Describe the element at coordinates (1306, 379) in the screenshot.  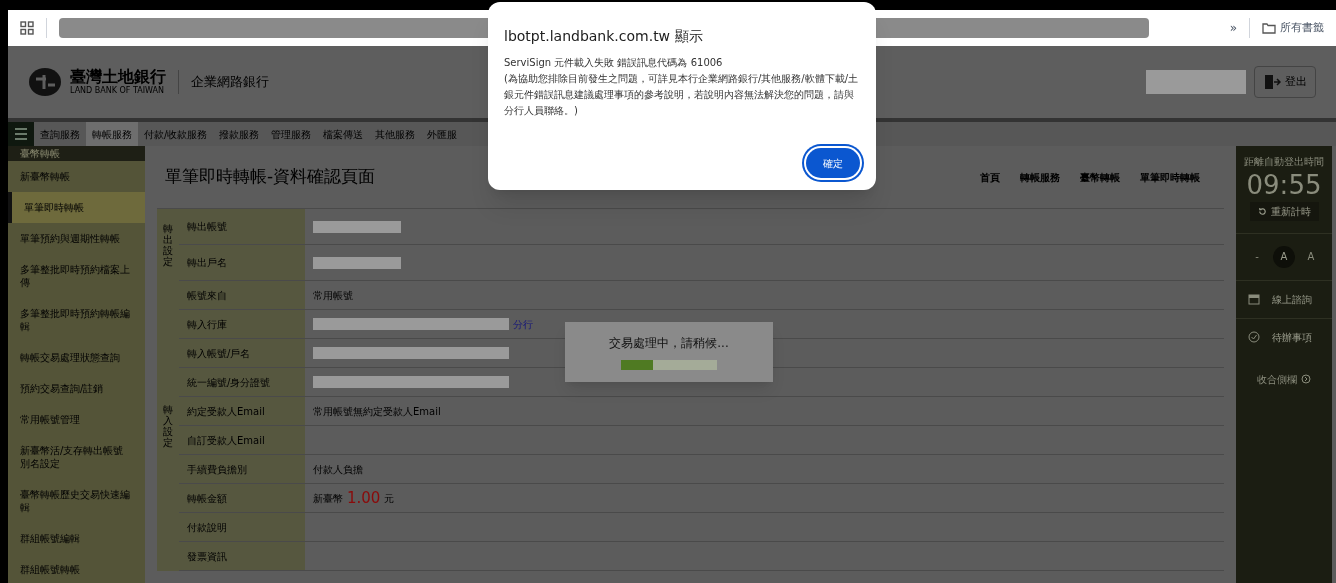
I see `chevron-circle-icon` at that location.